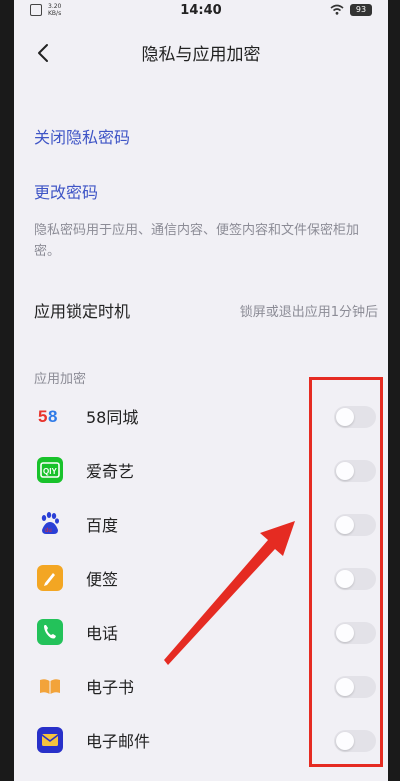 This screenshot has width=400, height=781. Describe the element at coordinates (346, 572) in the screenshot. I see `toggle-column-highlight-box` at that location.